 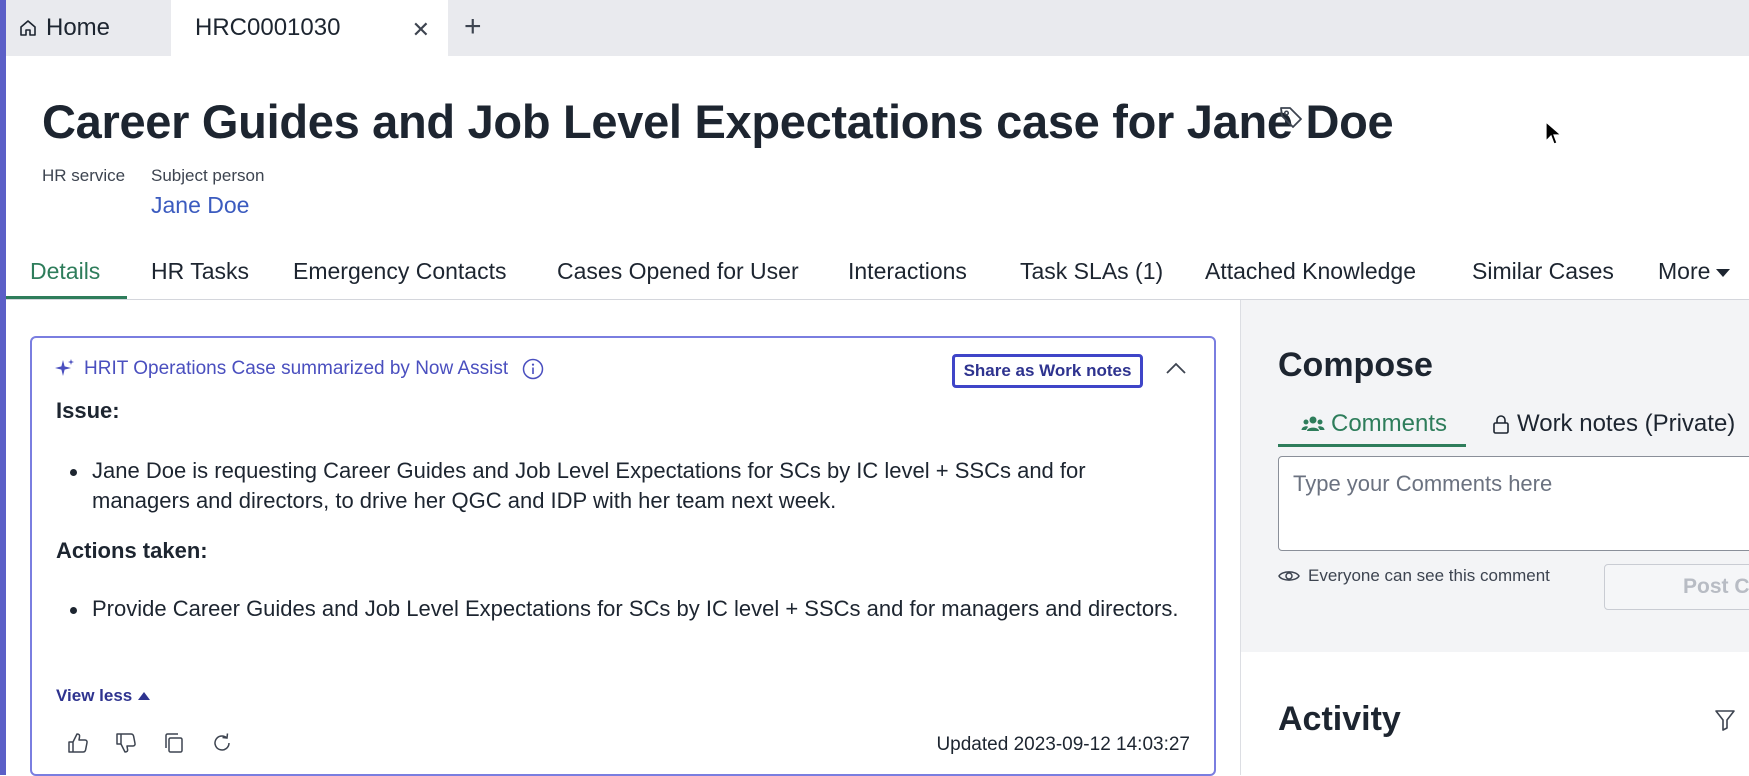 I want to click on visibility-note-text: Everyone can see this comment, so click(x=1429, y=575).